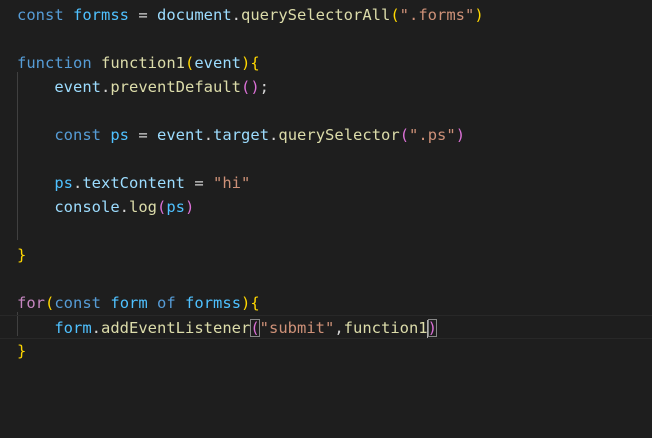  Describe the element at coordinates (326, 63) in the screenshot. I see `code-line: function function1(event){` at that location.